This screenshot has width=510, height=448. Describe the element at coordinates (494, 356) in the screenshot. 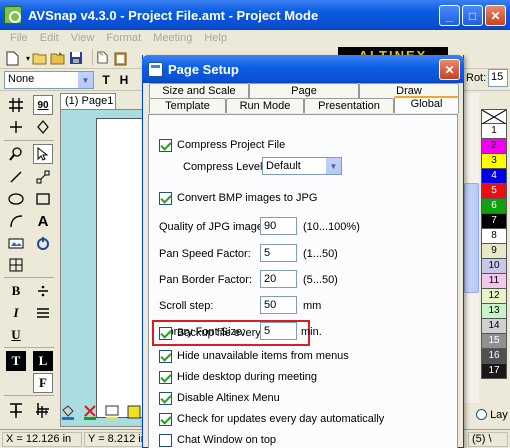

I see `color-swatch-16: 16` at that location.